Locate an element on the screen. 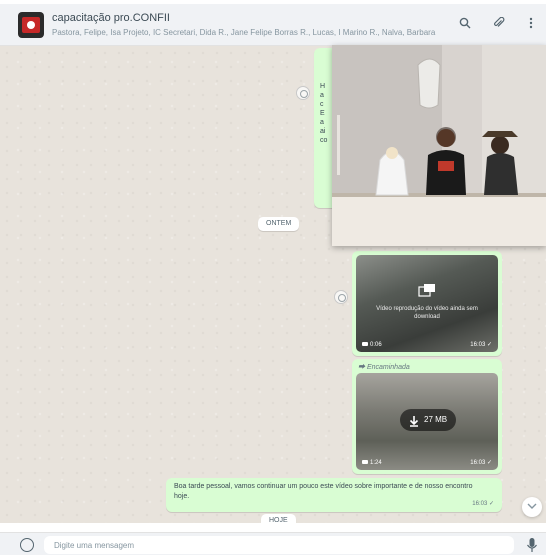  scroll-to-bottom-button is located at coordinates (532, 507).